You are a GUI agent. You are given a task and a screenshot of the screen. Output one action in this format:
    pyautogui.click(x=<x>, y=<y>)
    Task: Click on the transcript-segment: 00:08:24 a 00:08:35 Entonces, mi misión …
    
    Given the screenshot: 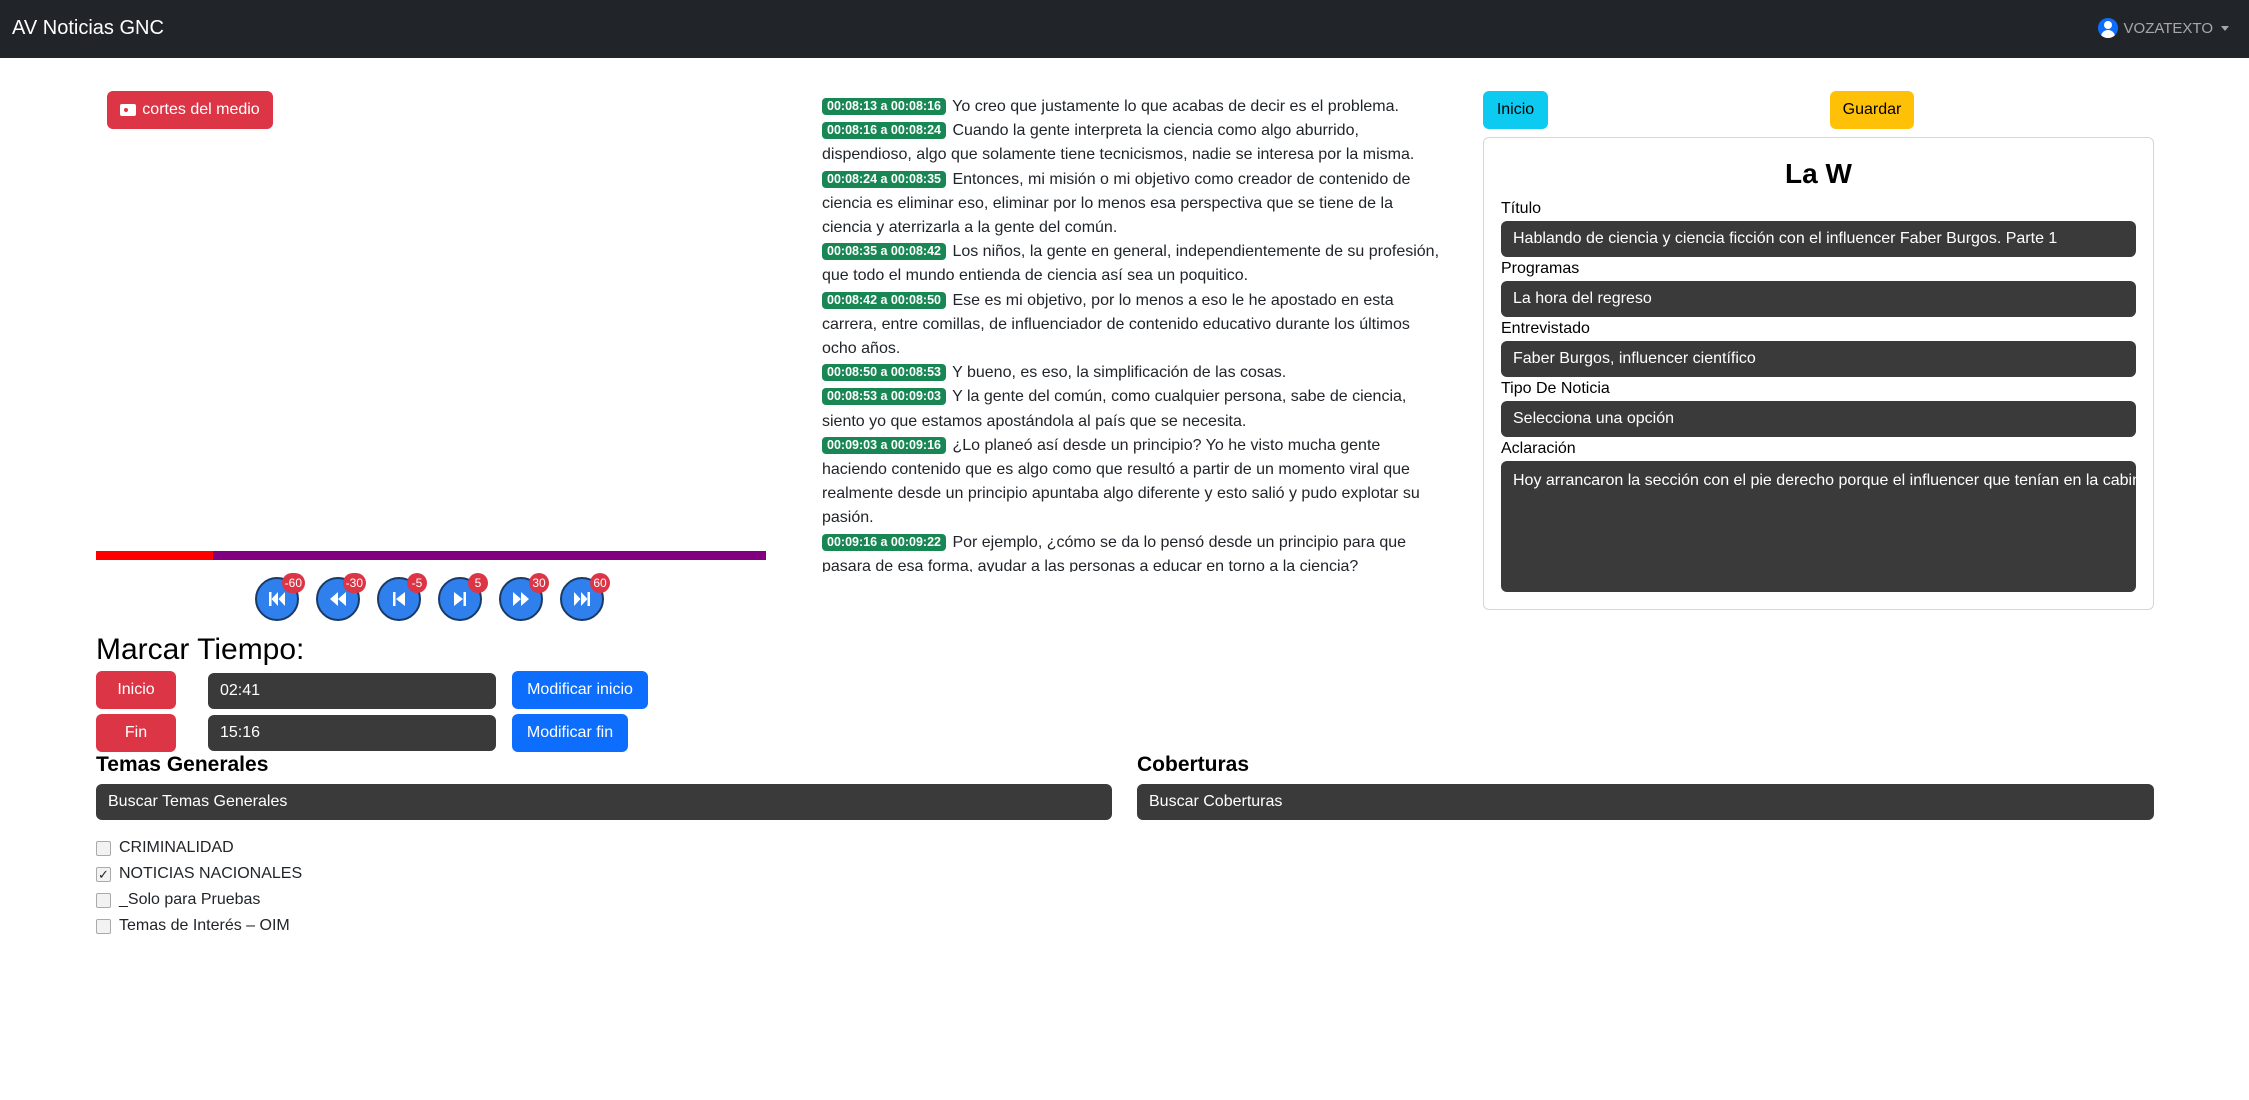 What is the action you would take?
    pyautogui.click(x=1131, y=204)
    